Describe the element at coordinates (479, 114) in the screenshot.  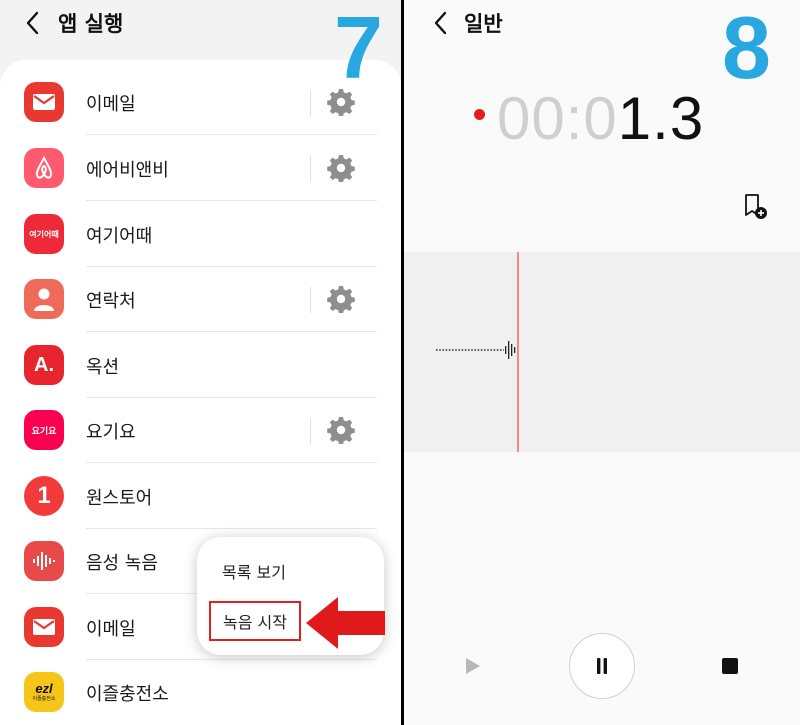
I see `recording-dot-icon` at that location.